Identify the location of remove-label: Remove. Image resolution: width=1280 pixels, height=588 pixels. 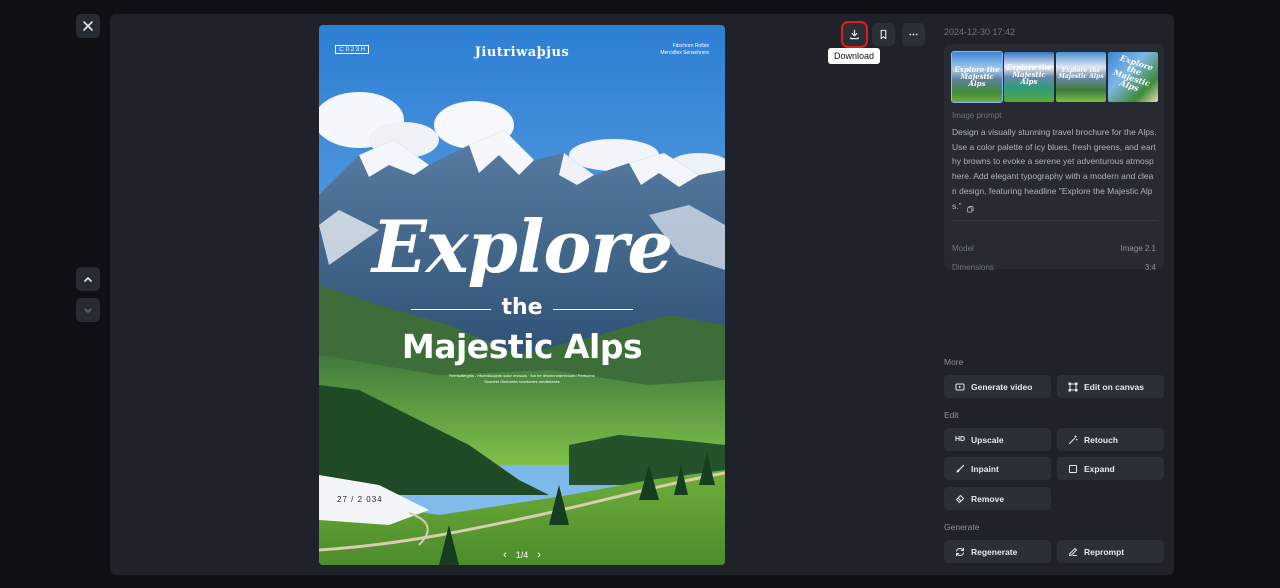
(988, 498).